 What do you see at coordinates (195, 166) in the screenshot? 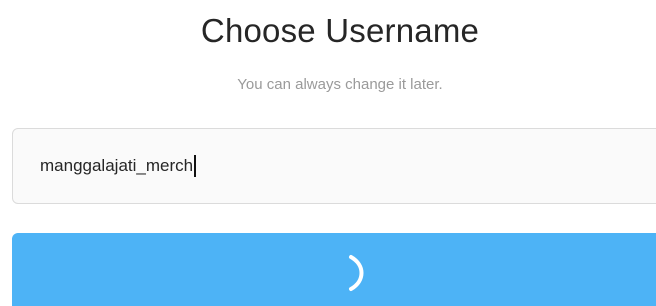
I see `text-cursor` at bounding box center [195, 166].